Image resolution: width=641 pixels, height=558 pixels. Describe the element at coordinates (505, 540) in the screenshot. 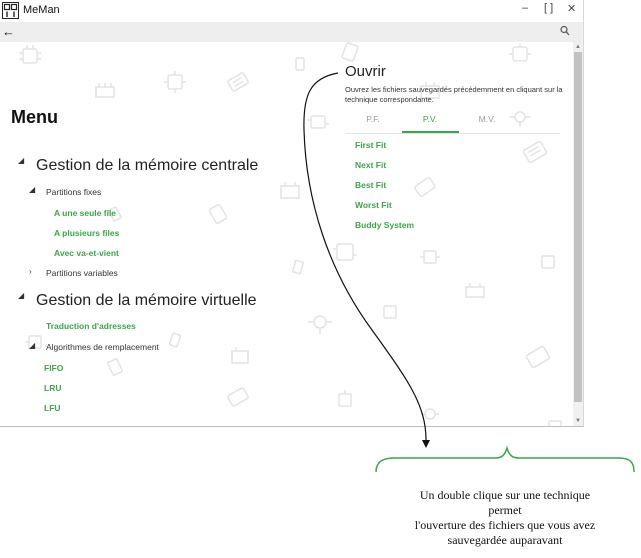

I see `annotation-line: sauvegardée auparavant` at that location.